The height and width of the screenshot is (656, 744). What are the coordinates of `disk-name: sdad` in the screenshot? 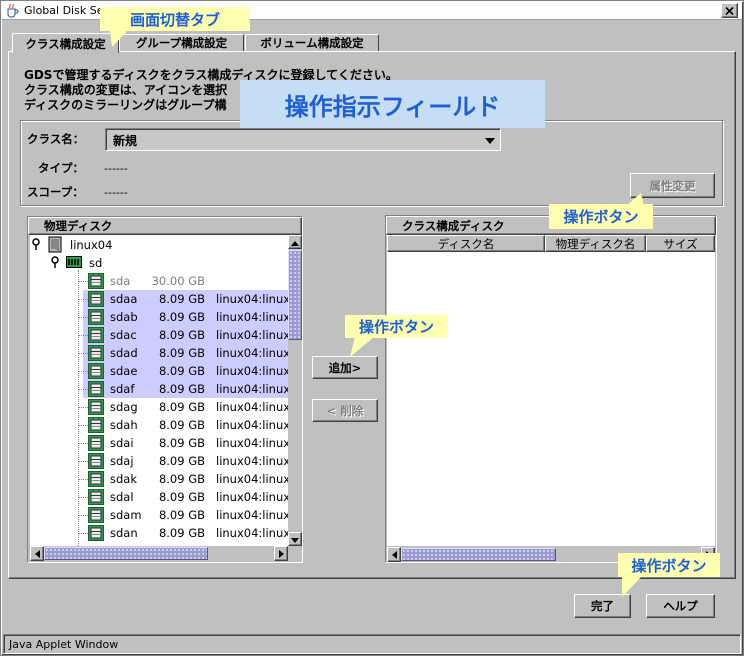 It's located at (124, 353).